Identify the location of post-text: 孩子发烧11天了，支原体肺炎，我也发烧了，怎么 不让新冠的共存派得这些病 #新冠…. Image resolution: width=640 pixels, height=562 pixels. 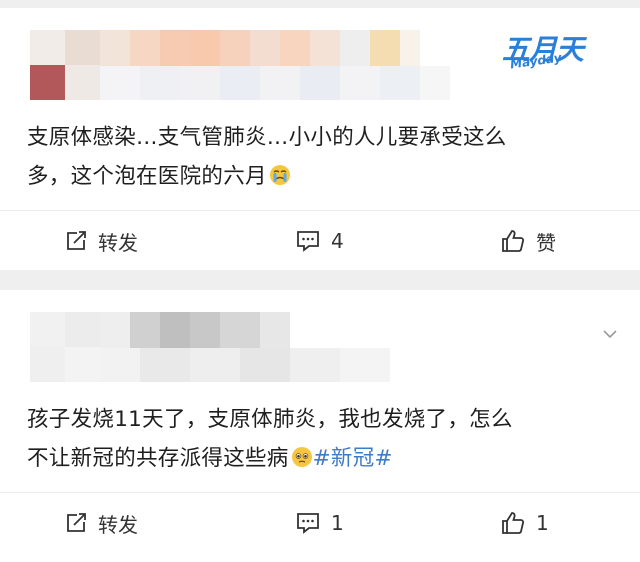
(270, 439).